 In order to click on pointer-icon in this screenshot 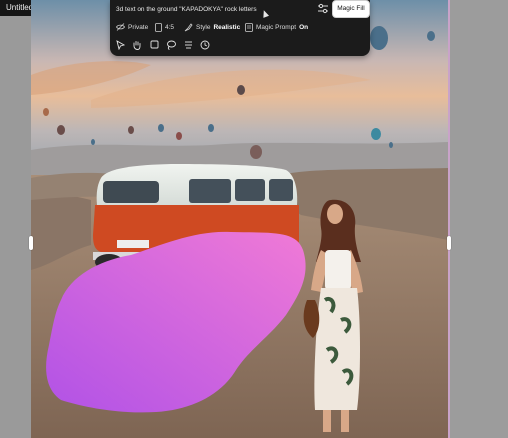, I will do `click(120, 44)`.